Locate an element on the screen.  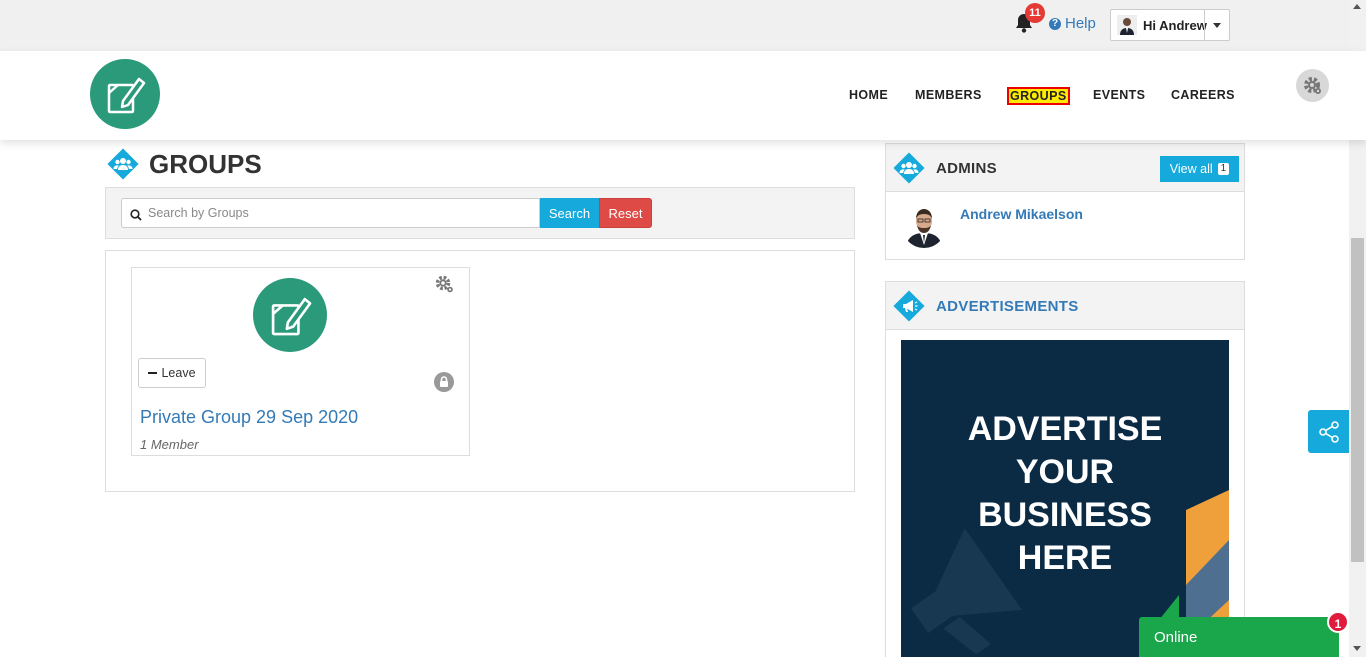
user-greeting: Hi Andrew is located at coordinates (1175, 25).